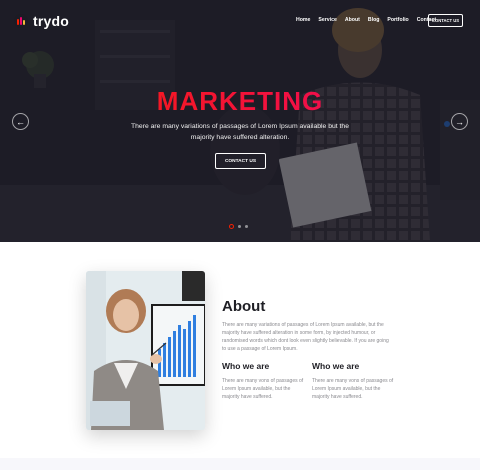 This screenshot has width=480, height=470. Describe the element at coordinates (51, 21) in the screenshot. I see `brand-name: trydo` at that location.